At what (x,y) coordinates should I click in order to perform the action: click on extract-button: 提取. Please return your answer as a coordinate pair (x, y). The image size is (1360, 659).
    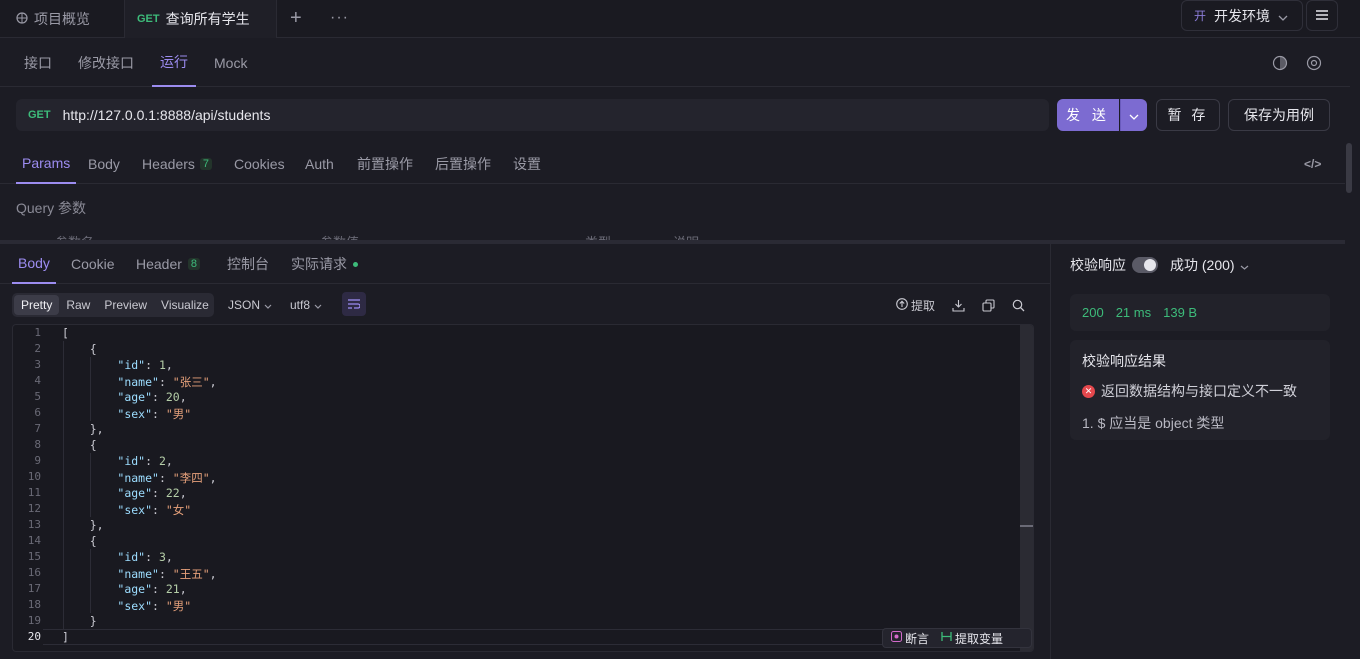
    Looking at the image, I should click on (915, 305).